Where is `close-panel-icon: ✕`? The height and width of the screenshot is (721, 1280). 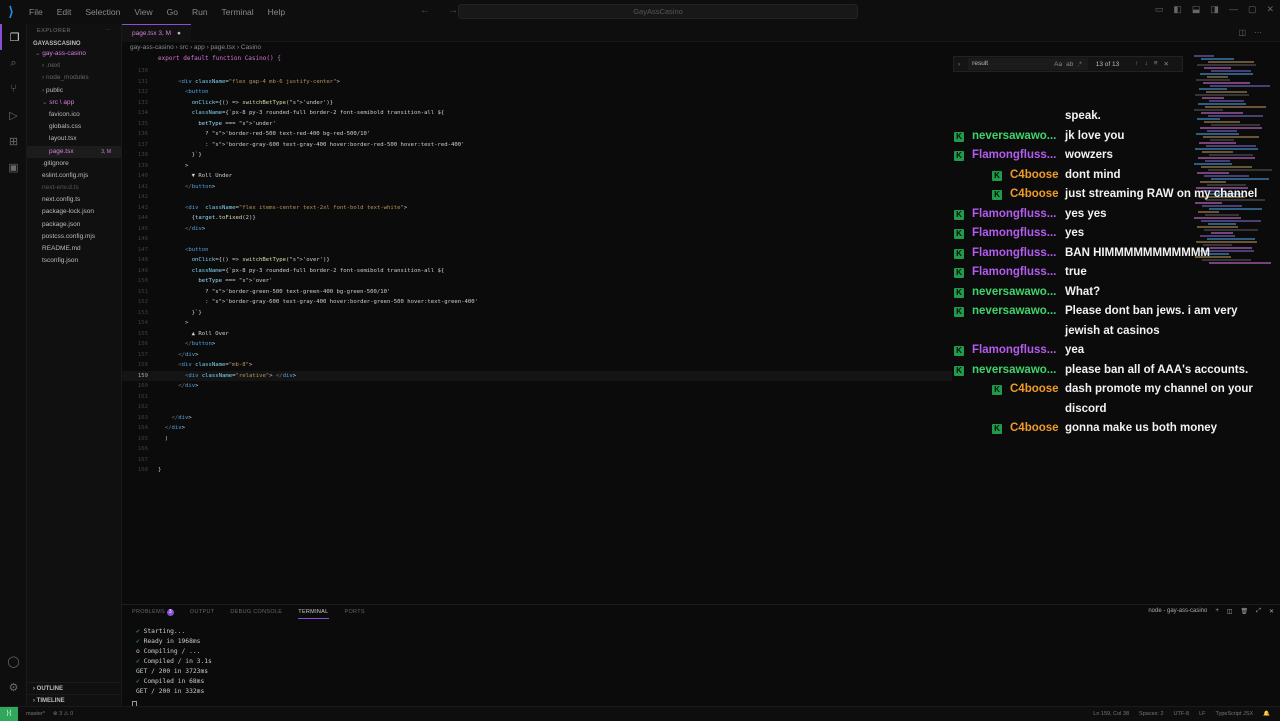
close-panel-icon: ✕ is located at coordinates (1271, 611).